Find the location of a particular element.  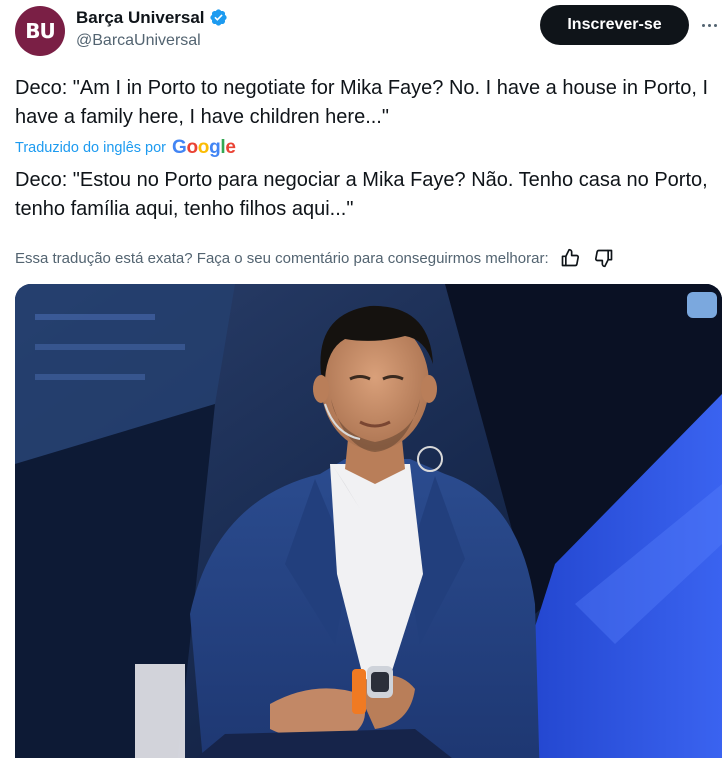

translation-attribution: Traduzido do inglês por Google is located at coordinates (125, 148).